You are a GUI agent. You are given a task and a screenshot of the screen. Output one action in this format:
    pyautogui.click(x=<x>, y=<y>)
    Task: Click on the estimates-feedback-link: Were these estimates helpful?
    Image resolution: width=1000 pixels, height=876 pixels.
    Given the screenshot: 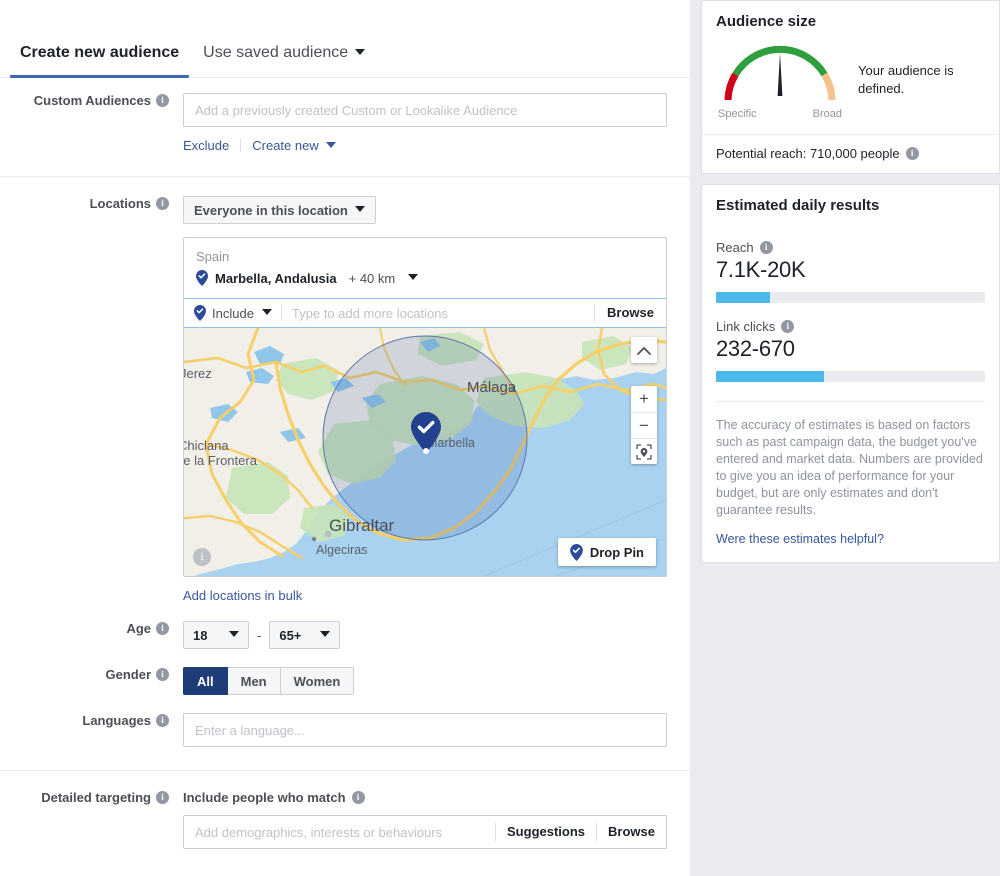 What is the action you would take?
    pyautogui.click(x=850, y=539)
    